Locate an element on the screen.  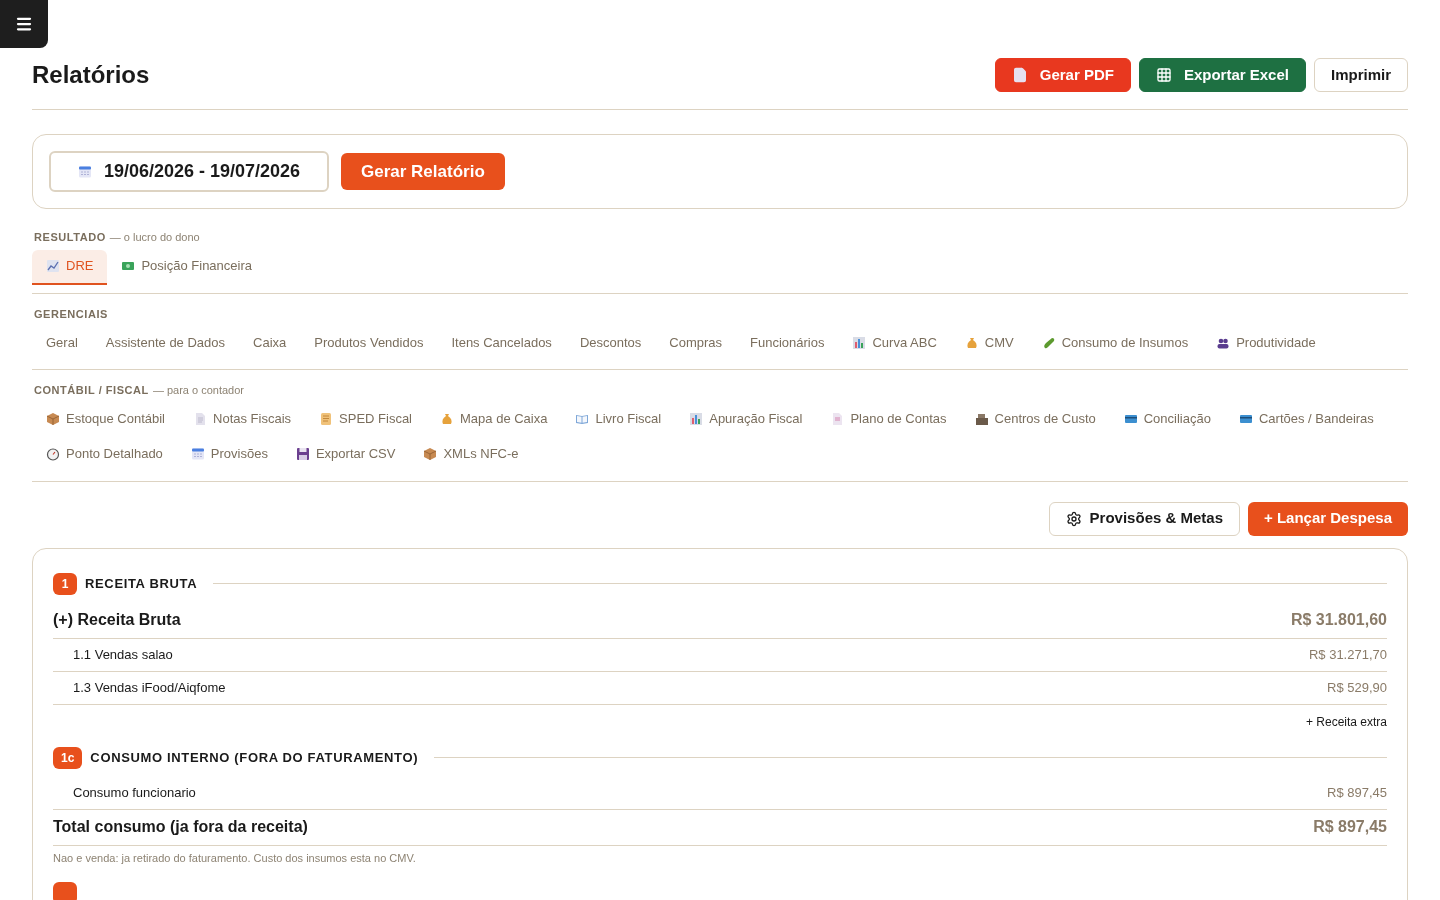
report-tab: Estoque Contábil is located at coordinates (105, 420).